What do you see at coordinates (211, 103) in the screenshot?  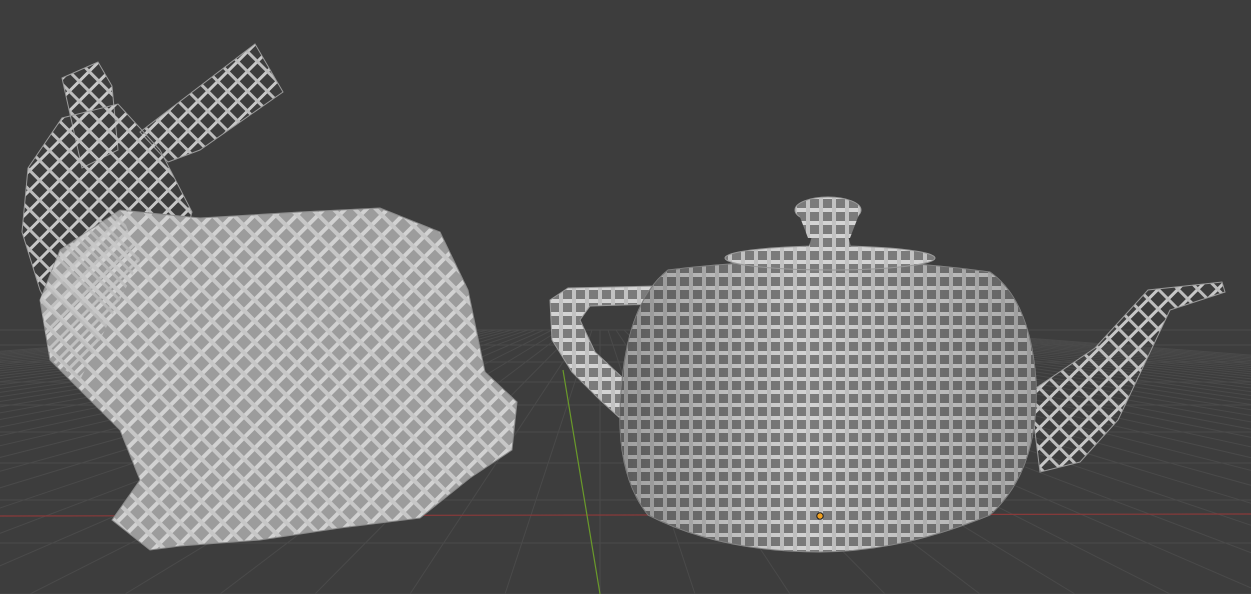 I see `bunny-ear-front` at bounding box center [211, 103].